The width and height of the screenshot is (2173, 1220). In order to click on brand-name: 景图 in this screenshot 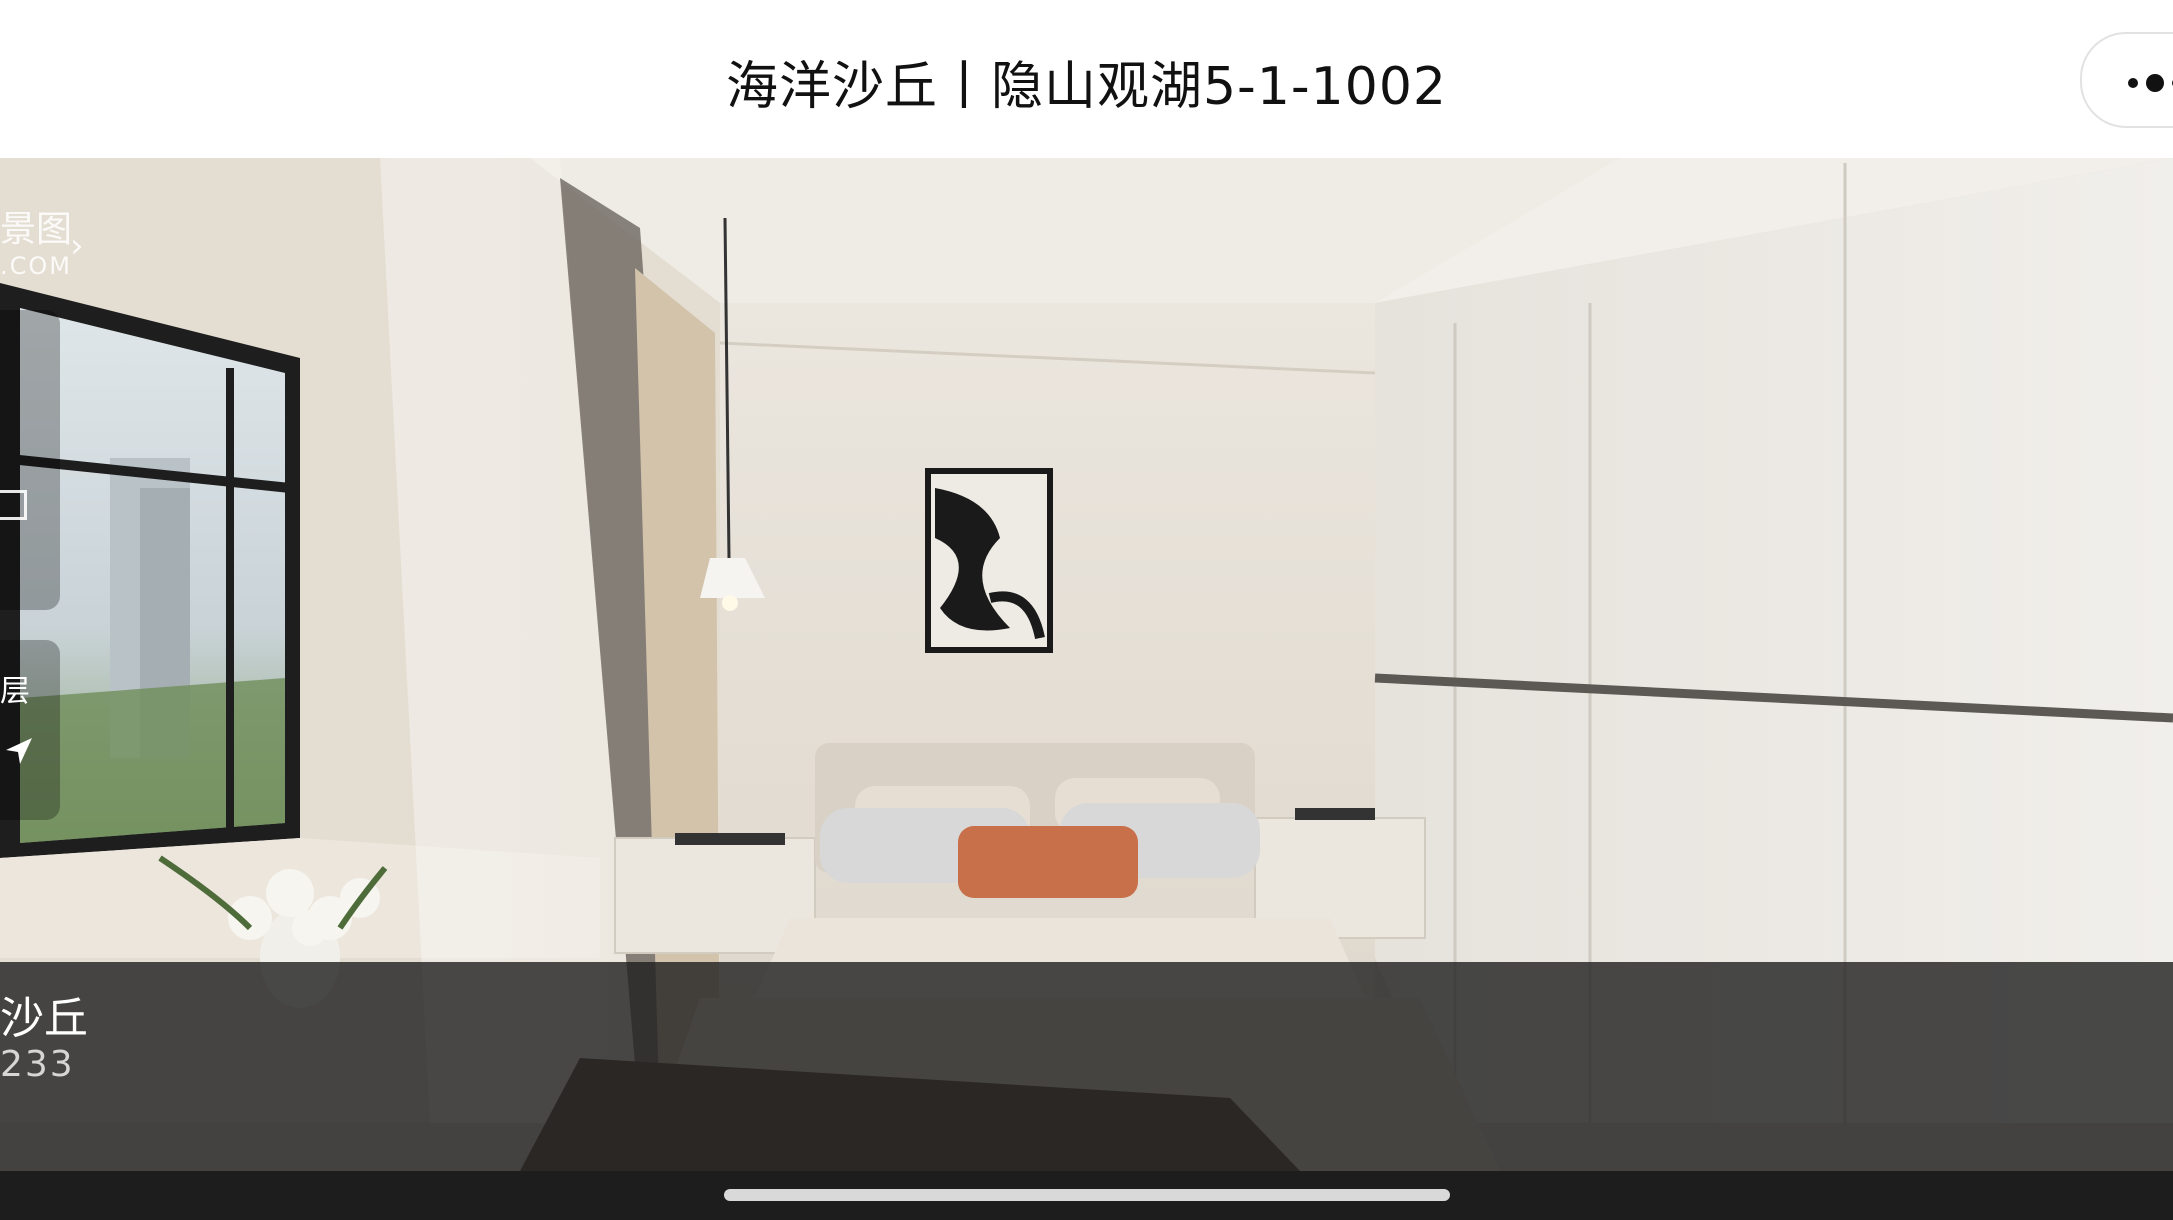, I will do `click(36, 229)`.